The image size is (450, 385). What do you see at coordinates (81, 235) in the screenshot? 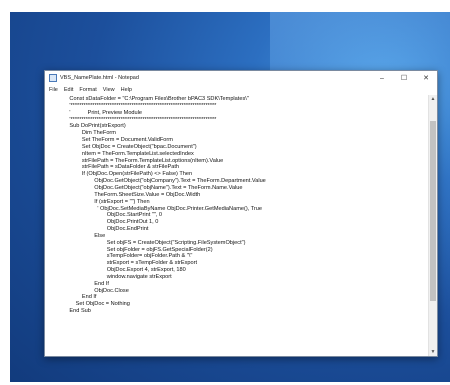
I see `code-line: Else` at bounding box center [81, 235].